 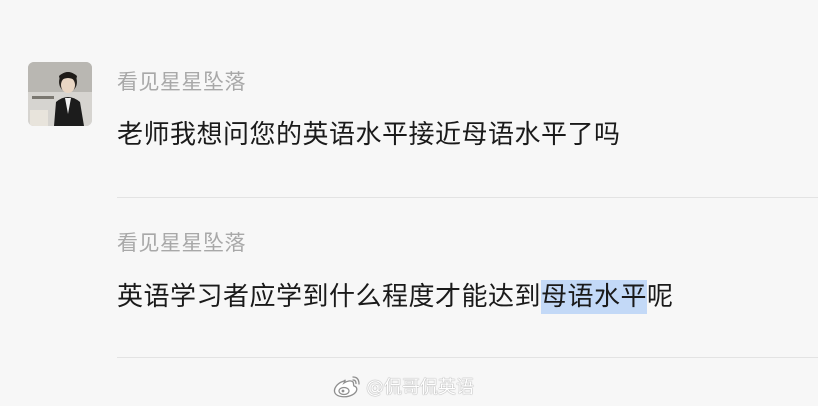 I want to click on watermark: @侃哥侃英语, so click(x=403, y=386).